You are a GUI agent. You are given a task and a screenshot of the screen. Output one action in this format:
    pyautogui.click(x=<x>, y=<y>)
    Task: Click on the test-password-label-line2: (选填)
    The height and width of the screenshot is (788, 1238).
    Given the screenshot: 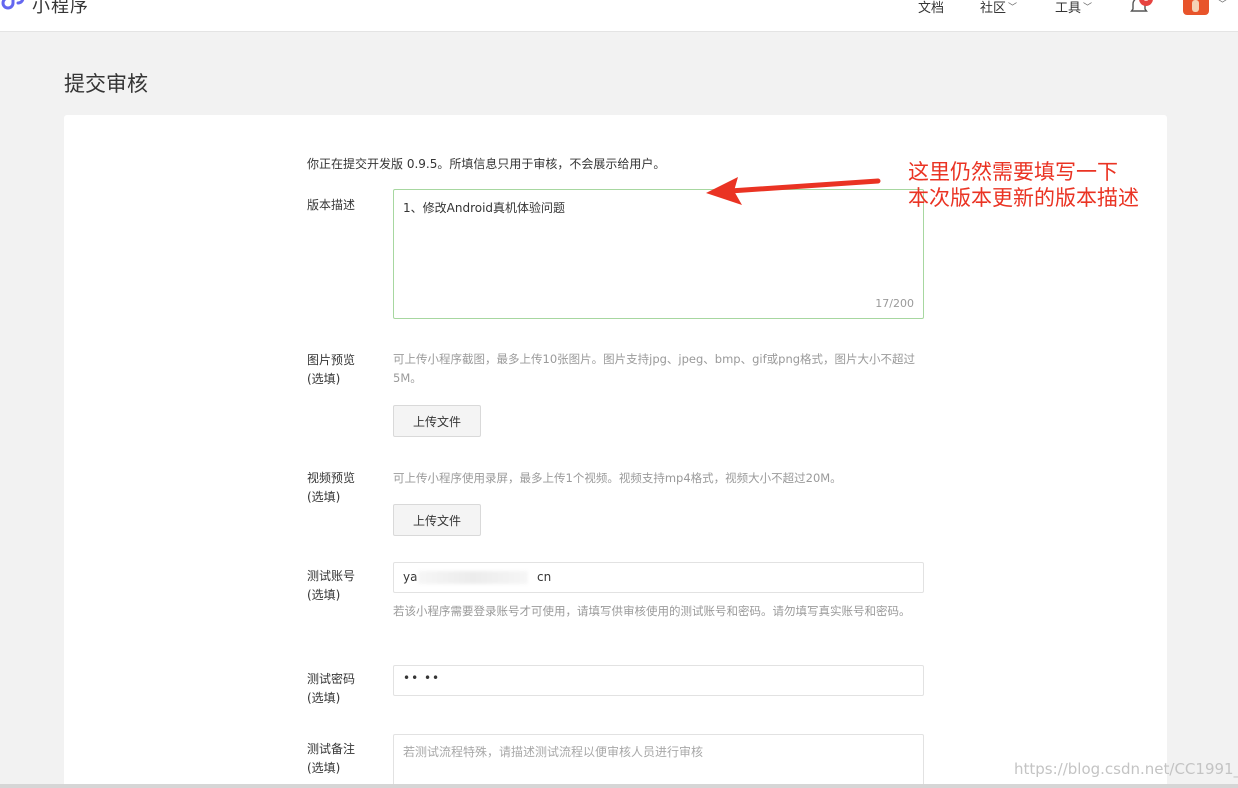 What is the action you would take?
    pyautogui.click(x=324, y=698)
    